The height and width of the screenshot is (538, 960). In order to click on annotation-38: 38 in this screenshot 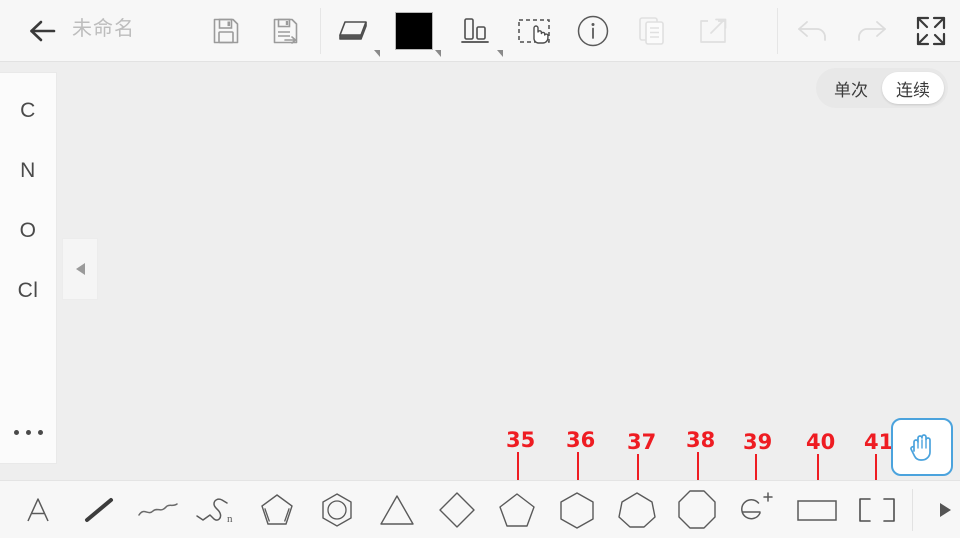, I will do `click(701, 440)`.